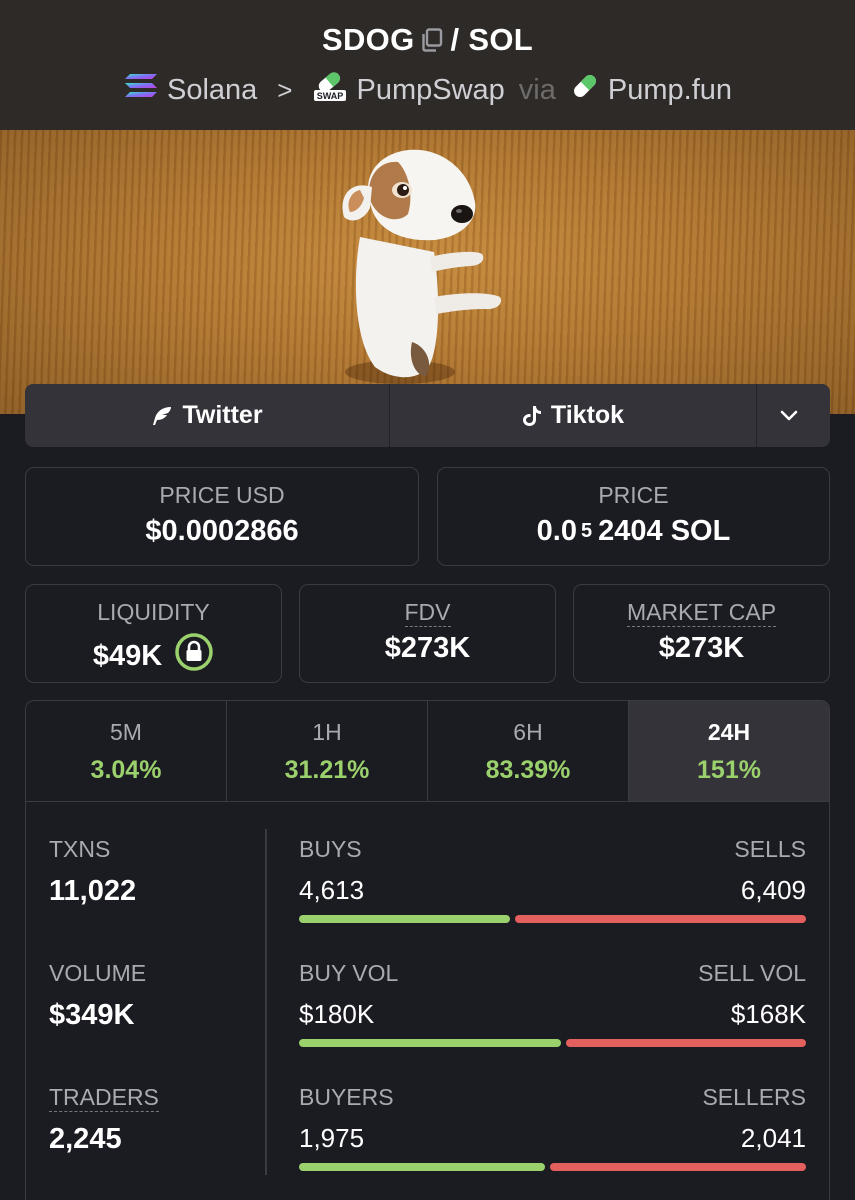  Describe the element at coordinates (404, 919) in the screenshot. I see `buy-bar-segment` at that location.